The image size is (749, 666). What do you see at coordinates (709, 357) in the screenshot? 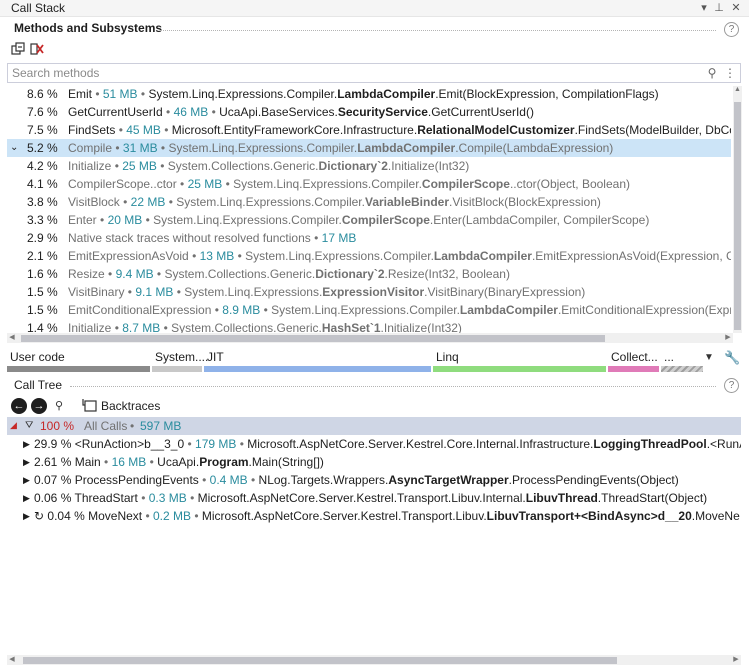
I see `chevron-down-icon: ▼` at bounding box center [709, 357].